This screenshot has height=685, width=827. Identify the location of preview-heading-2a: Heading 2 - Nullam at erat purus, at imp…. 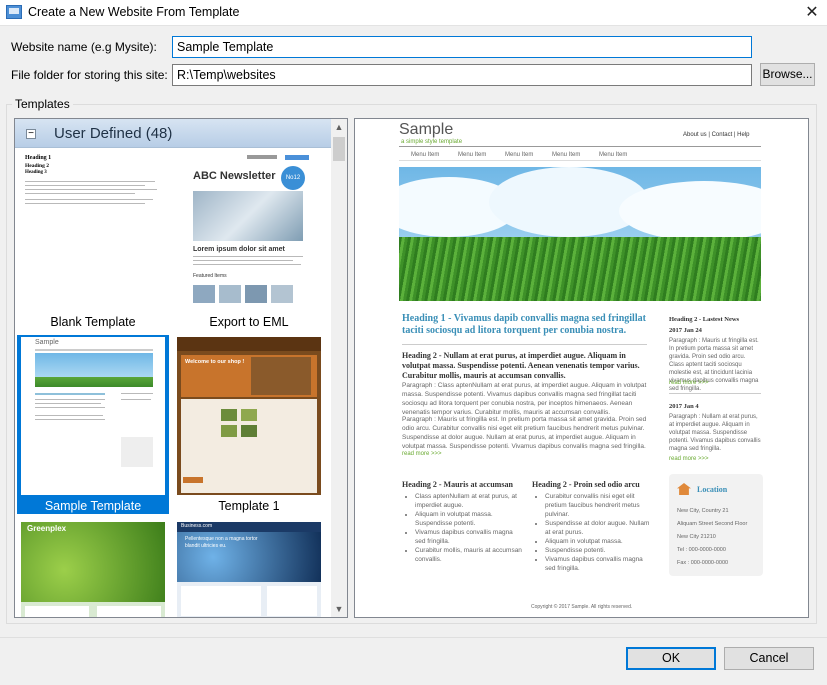
(521, 365).